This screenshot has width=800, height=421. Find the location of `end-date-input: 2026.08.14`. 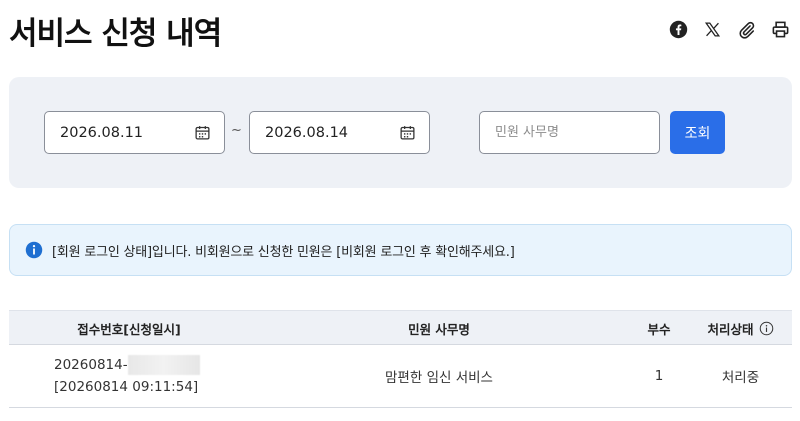

end-date-input: 2026.08.14 is located at coordinates (339, 132).